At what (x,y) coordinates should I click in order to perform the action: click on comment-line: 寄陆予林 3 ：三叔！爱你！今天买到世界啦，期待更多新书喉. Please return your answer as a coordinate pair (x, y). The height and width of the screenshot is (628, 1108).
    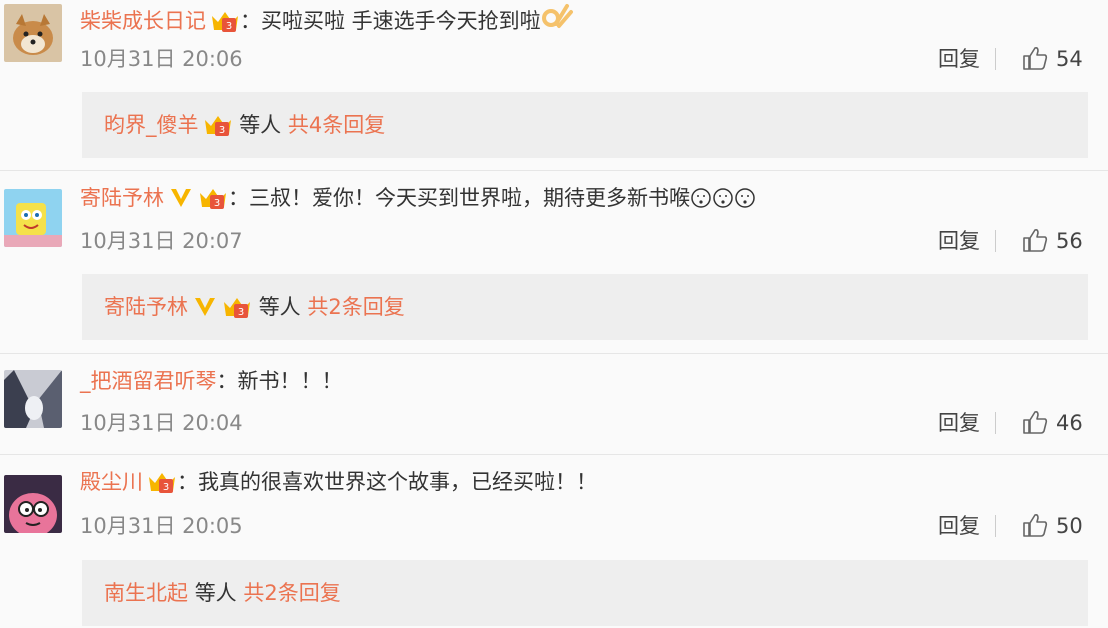
    Looking at the image, I should click on (418, 201).